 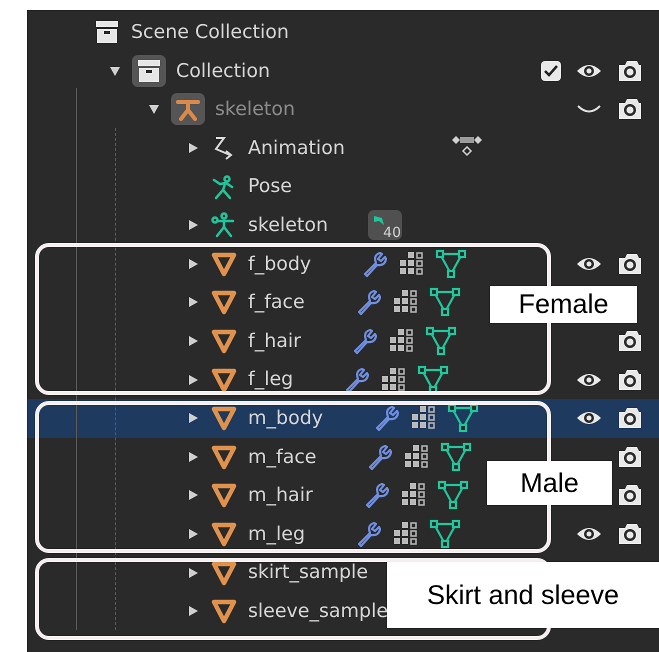 What do you see at coordinates (392, 233) in the screenshot?
I see `bone-count: 40` at bounding box center [392, 233].